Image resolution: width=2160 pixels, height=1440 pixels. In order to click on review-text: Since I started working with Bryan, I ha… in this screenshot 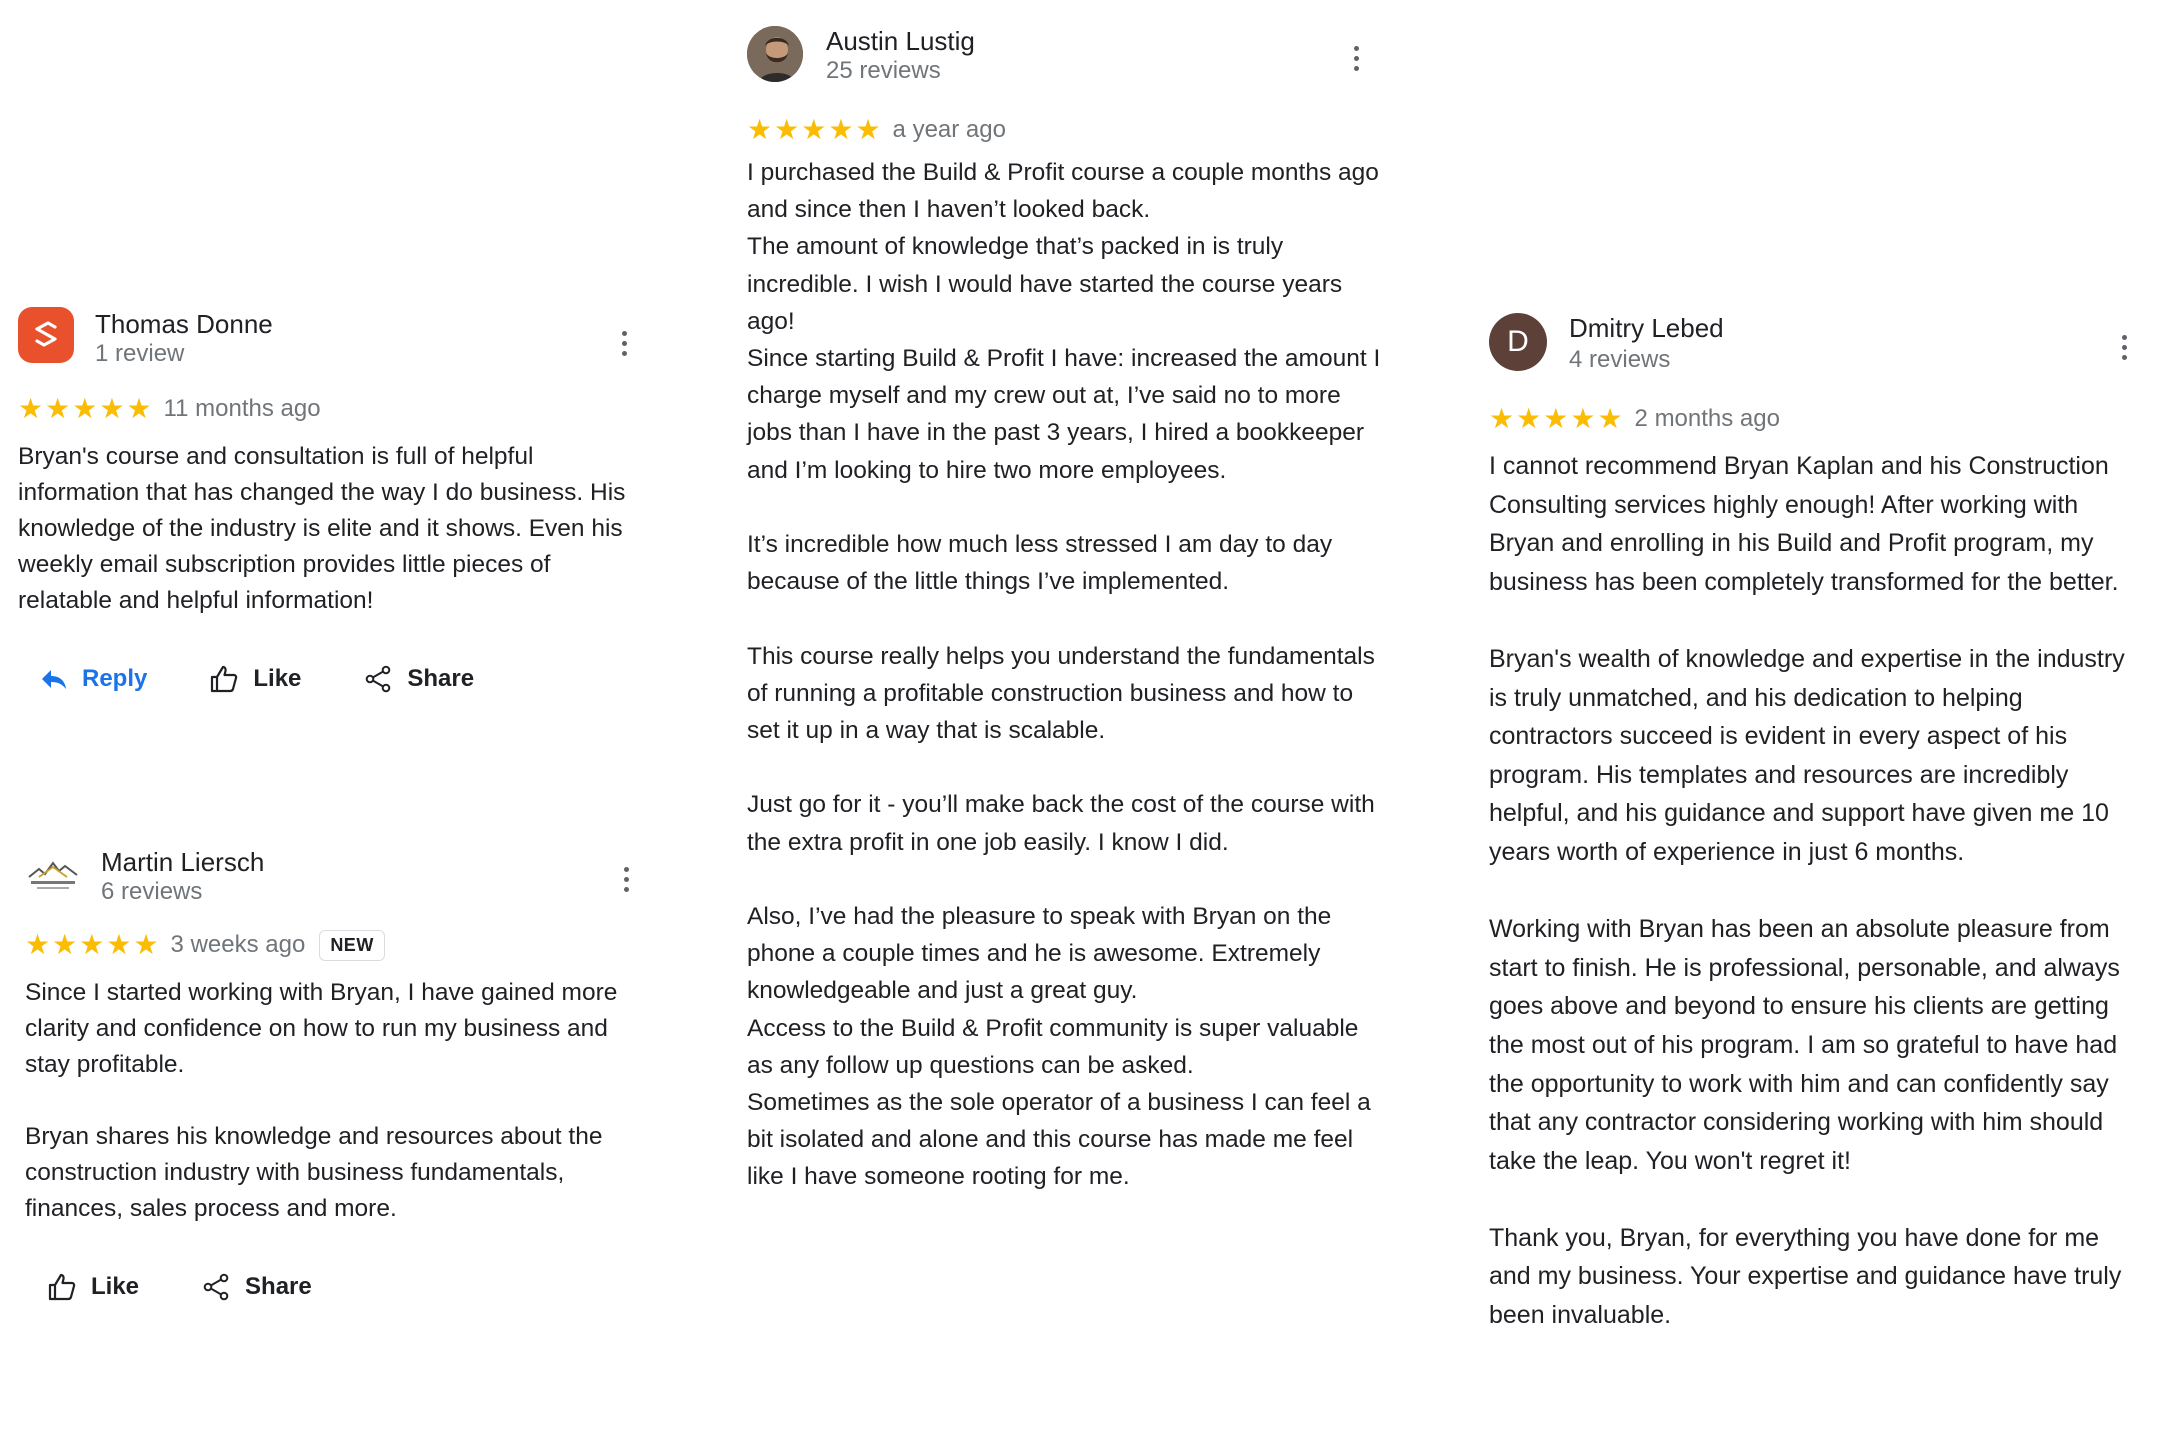, I will do `click(335, 1101)`.